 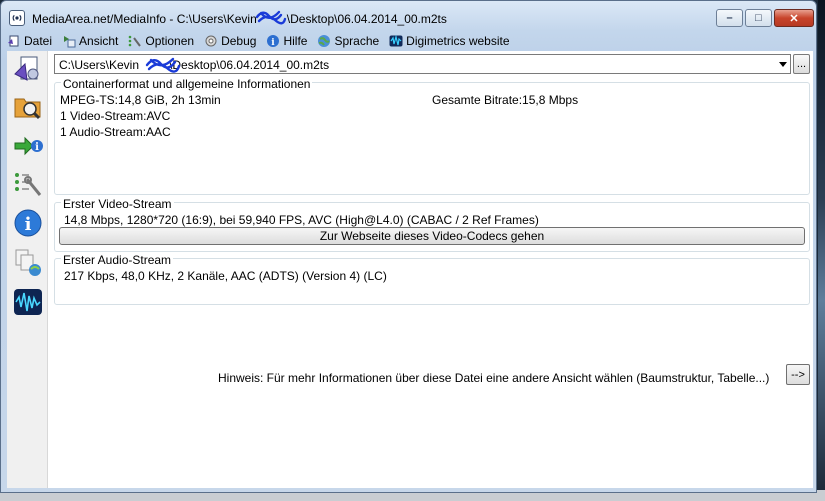 I want to click on menu-digimetrics-label: Digimetrics website, so click(x=458, y=40).